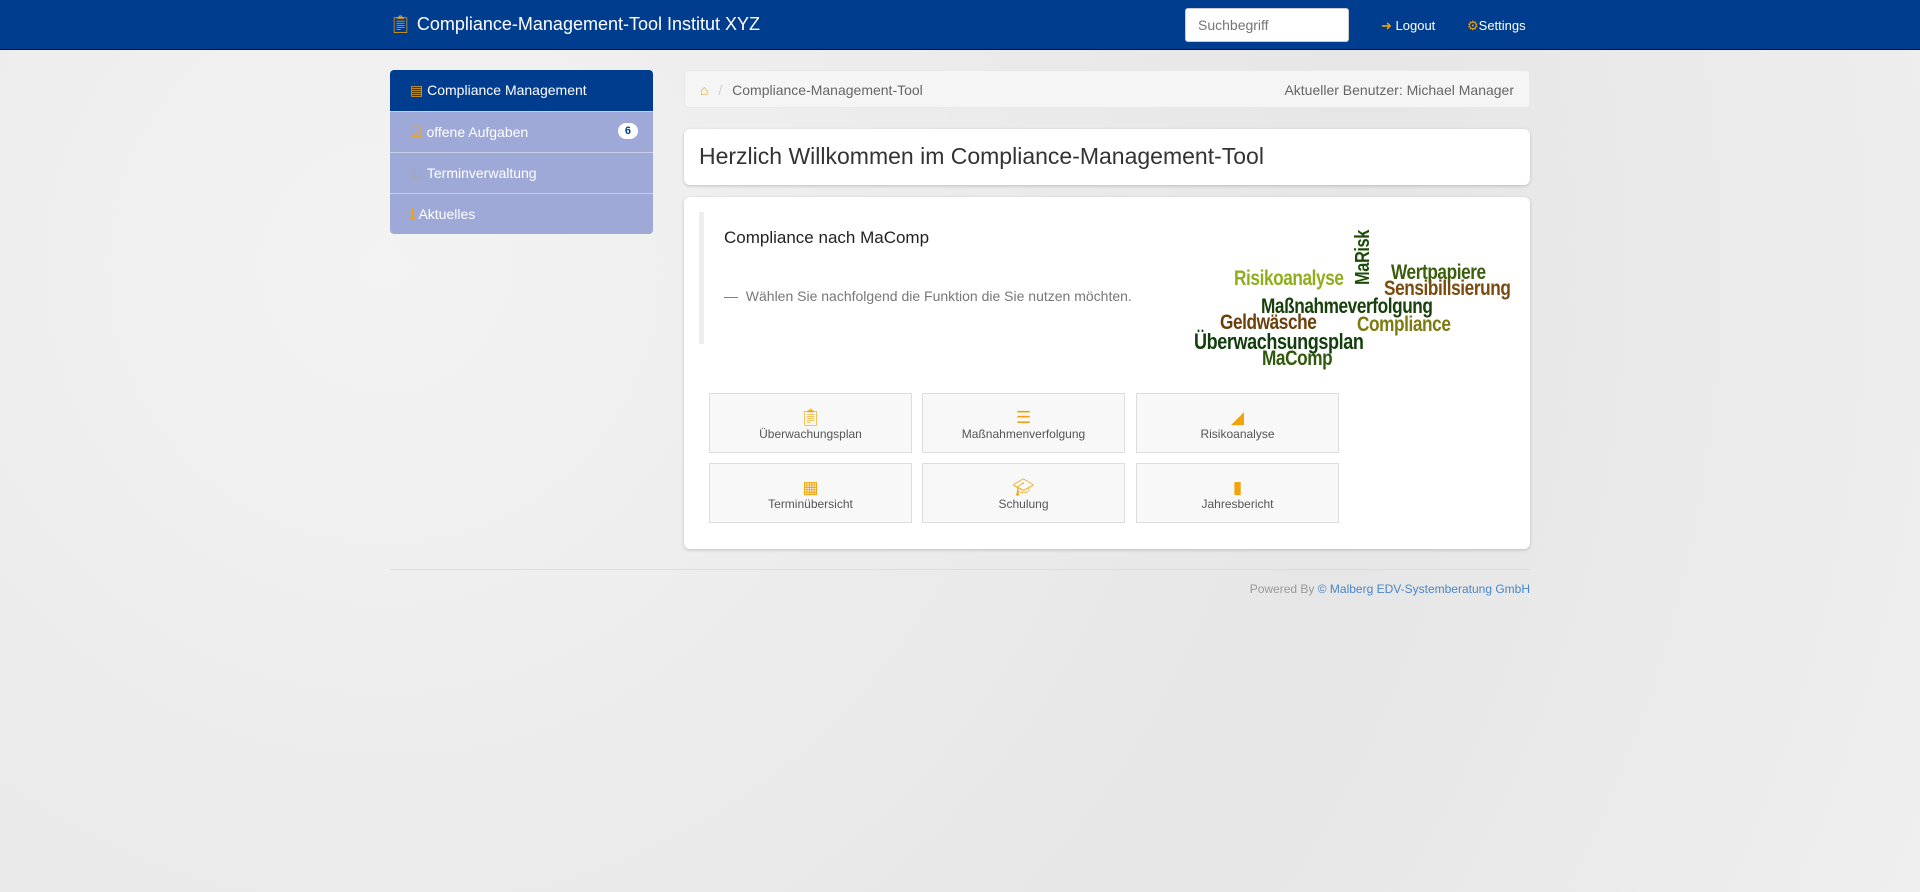 This screenshot has width=1920, height=892. What do you see at coordinates (1237, 487) in the screenshot?
I see `book-icon: ▮` at bounding box center [1237, 487].